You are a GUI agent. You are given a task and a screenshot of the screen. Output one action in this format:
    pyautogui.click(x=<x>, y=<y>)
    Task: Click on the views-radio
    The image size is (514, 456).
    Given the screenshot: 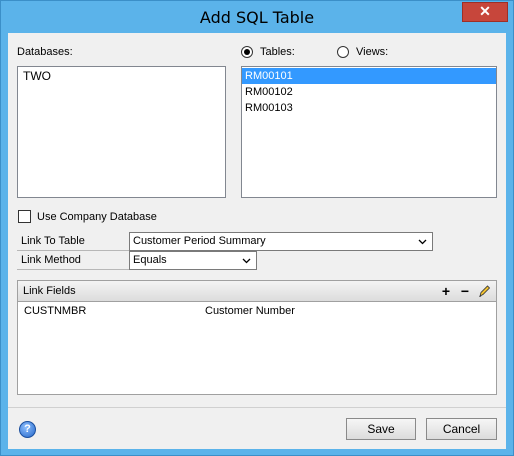 What is the action you would take?
    pyautogui.click(x=343, y=52)
    